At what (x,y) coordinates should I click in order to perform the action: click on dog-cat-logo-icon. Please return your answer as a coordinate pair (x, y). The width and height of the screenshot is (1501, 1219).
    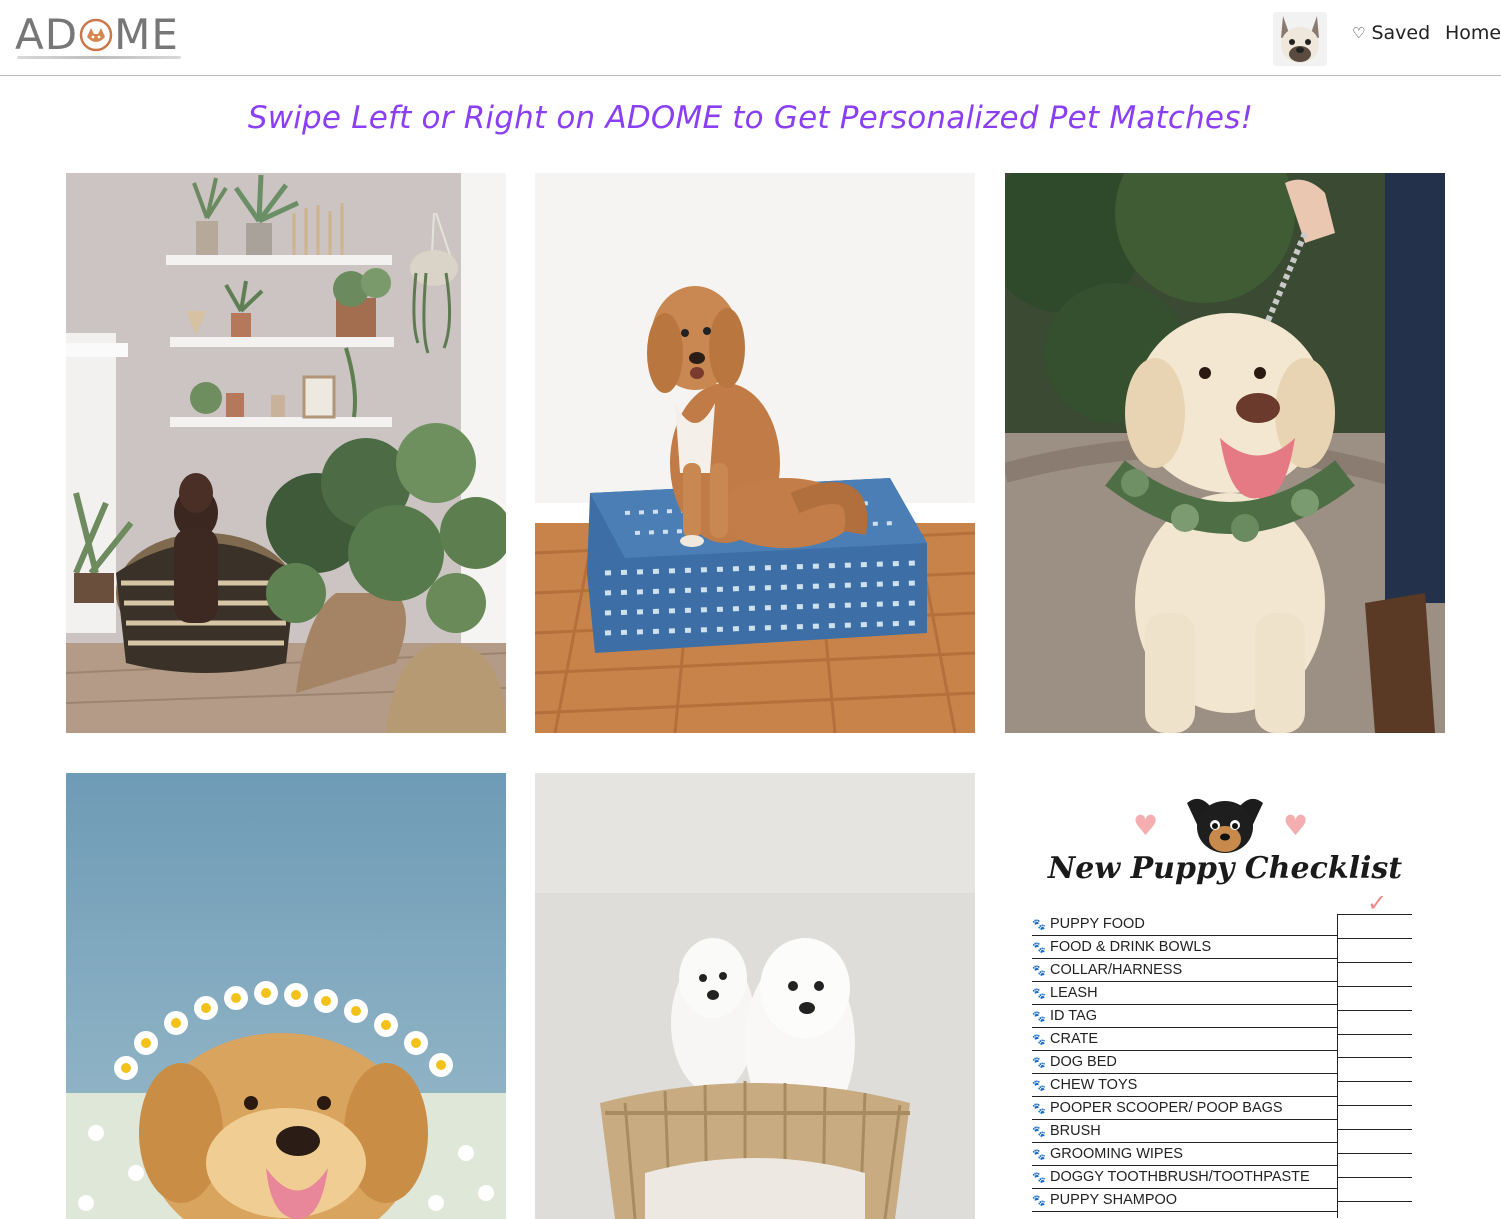
    Looking at the image, I should click on (96, 35).